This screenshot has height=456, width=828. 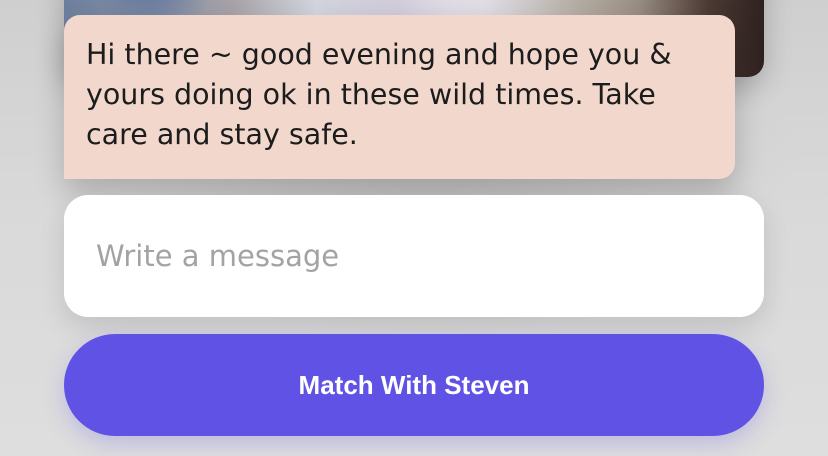 I want to click on message-input, so click(x=414, y=256).